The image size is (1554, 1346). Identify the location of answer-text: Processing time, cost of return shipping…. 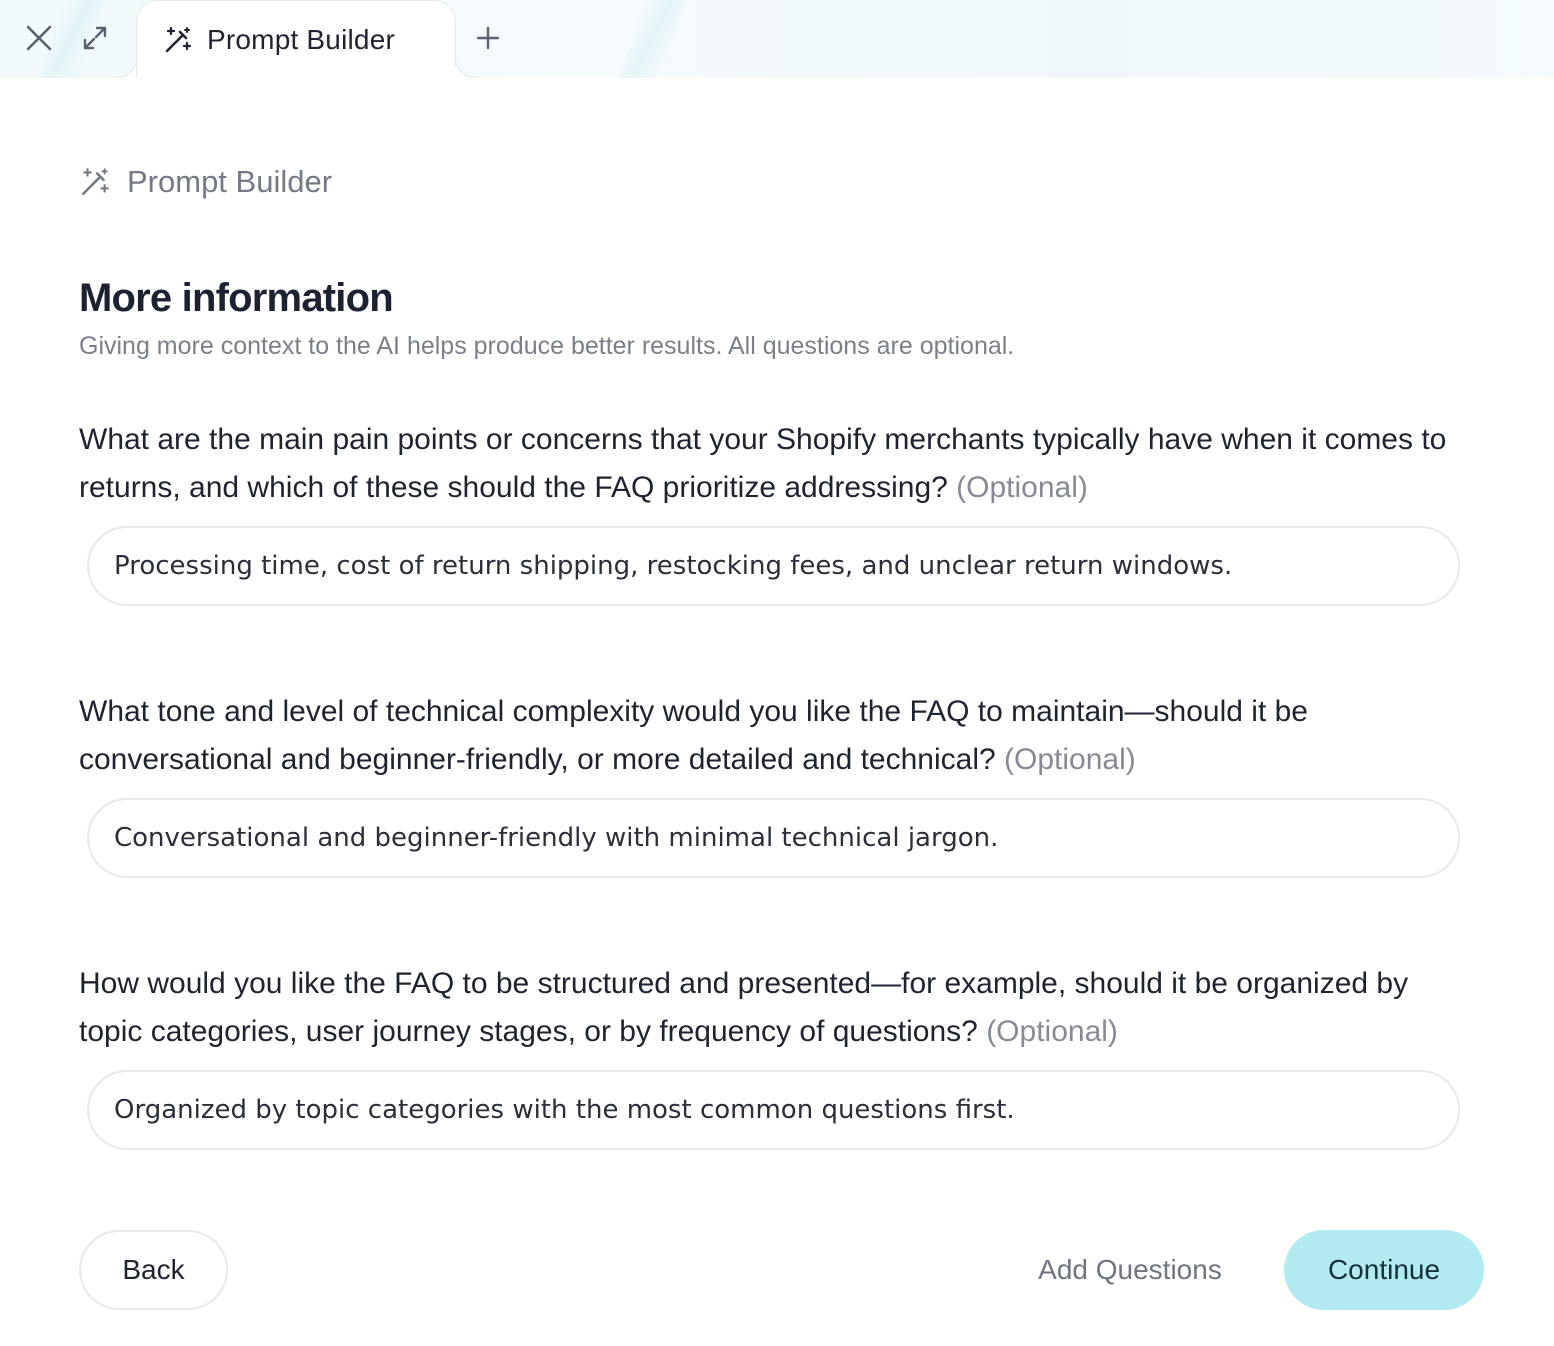
(673, 566).